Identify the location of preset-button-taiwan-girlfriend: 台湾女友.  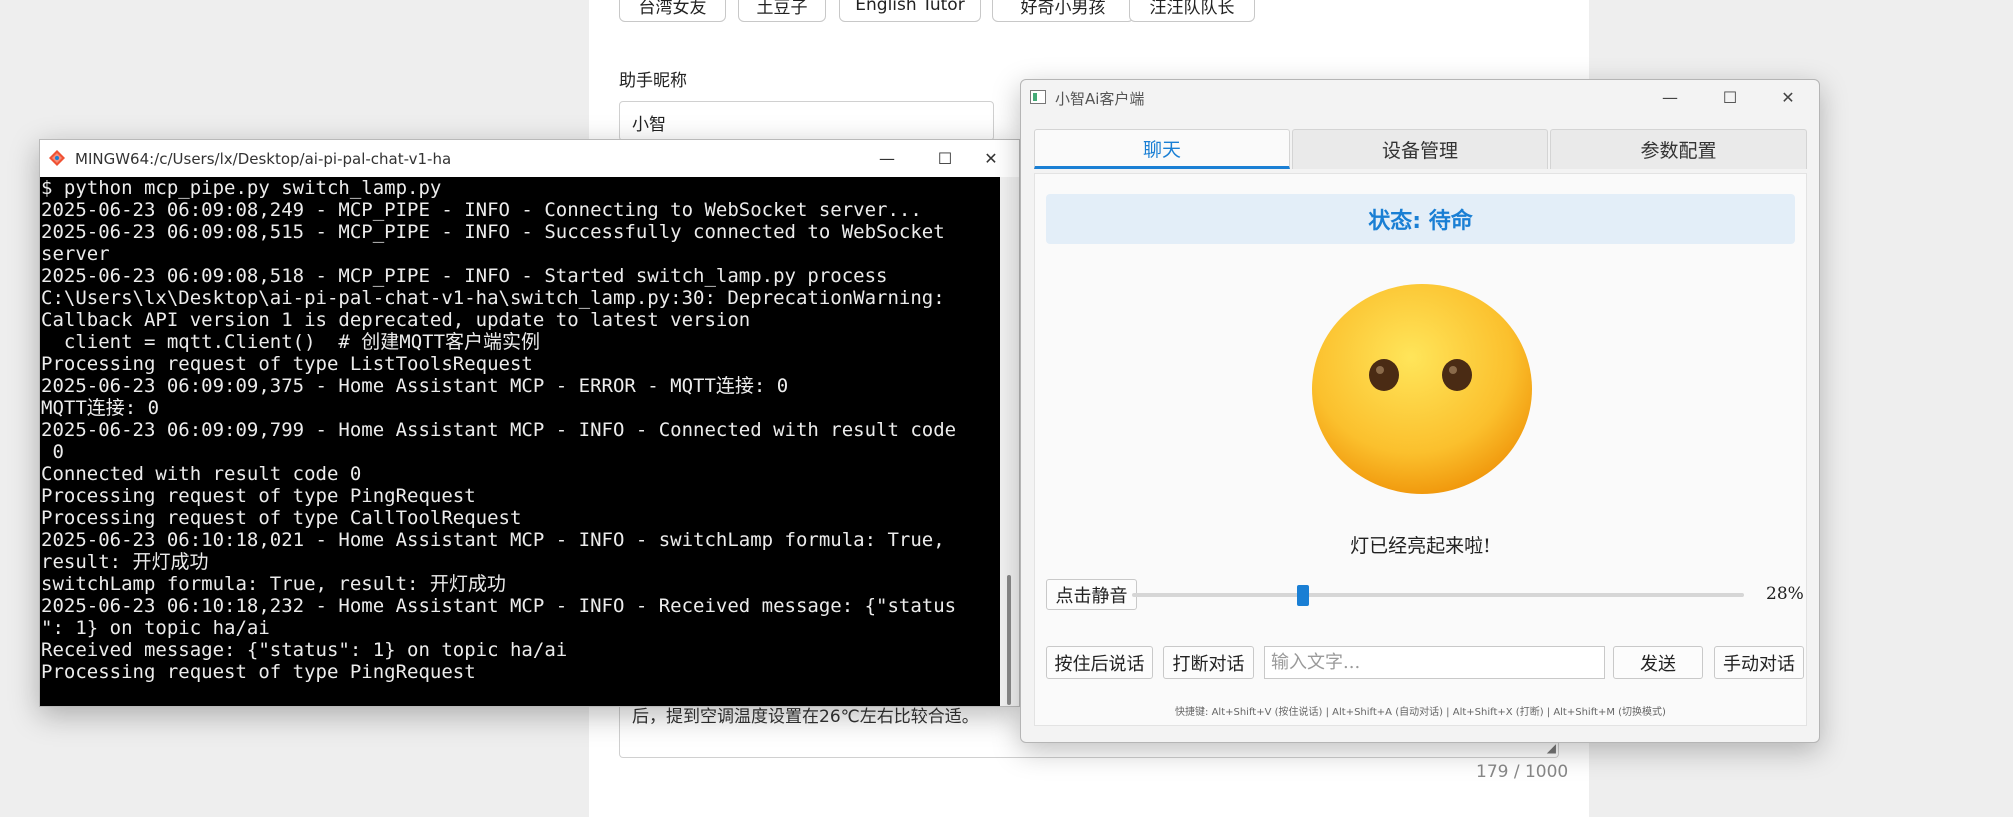
(672, 11).